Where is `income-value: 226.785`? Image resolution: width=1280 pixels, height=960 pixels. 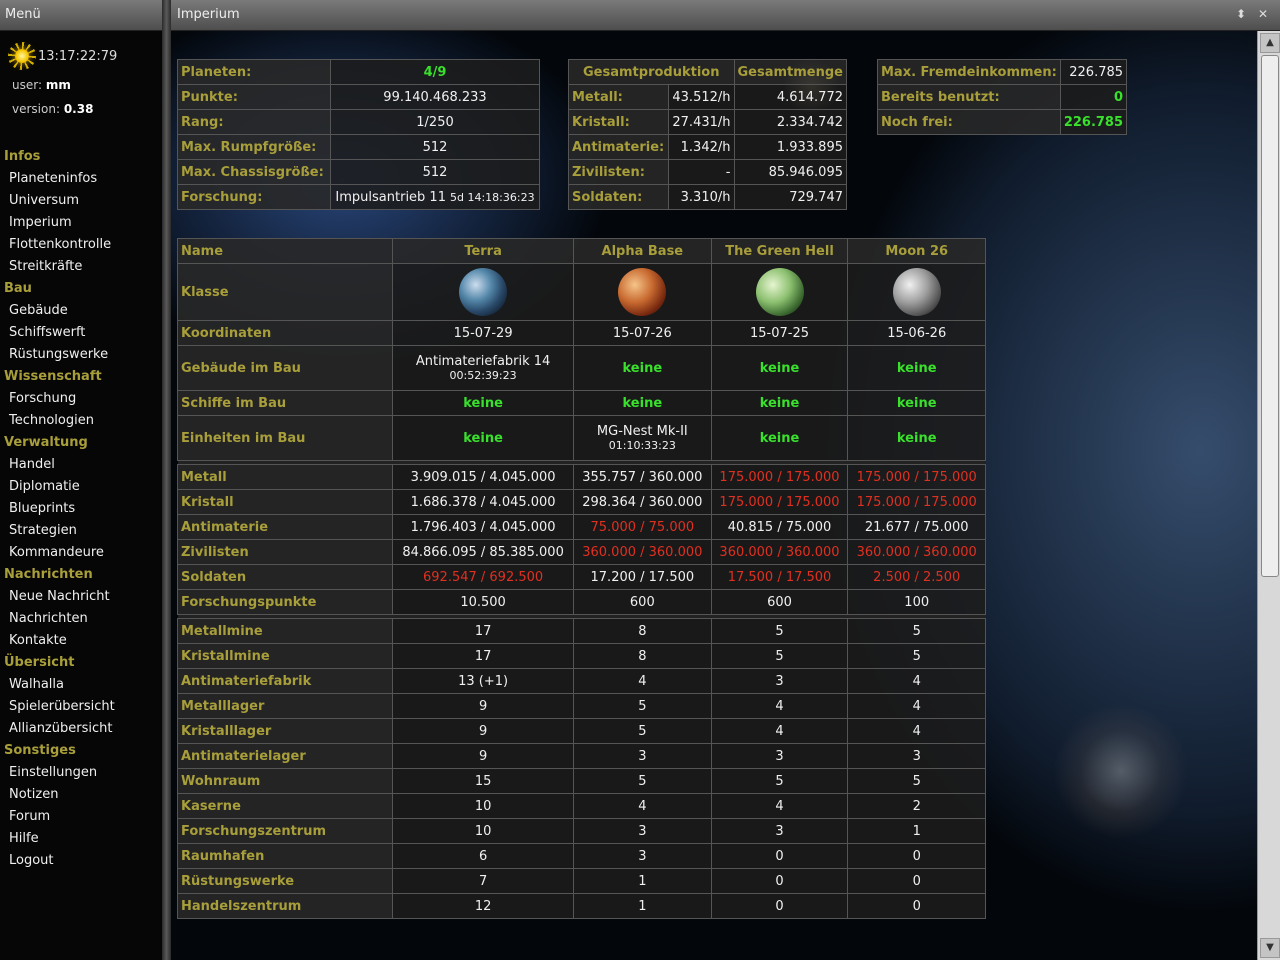 income-value: 226.785 is located at coordinates (1093, 72).